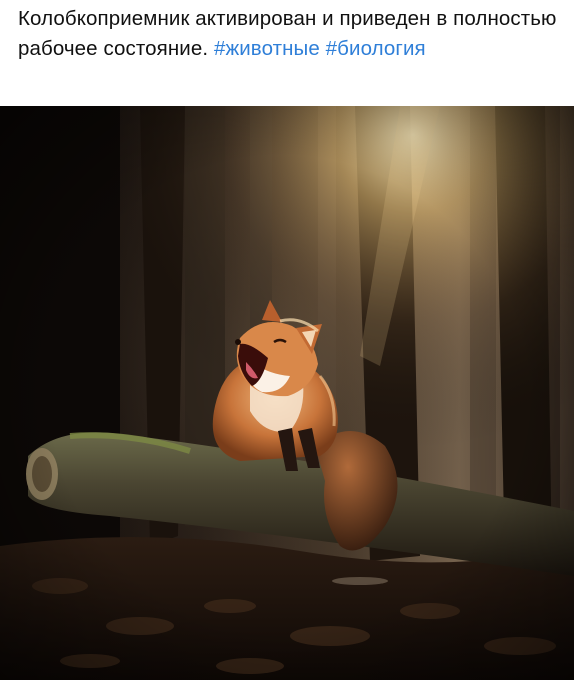  I want to click on hashtag-biology: #биология, so click(376, 48).